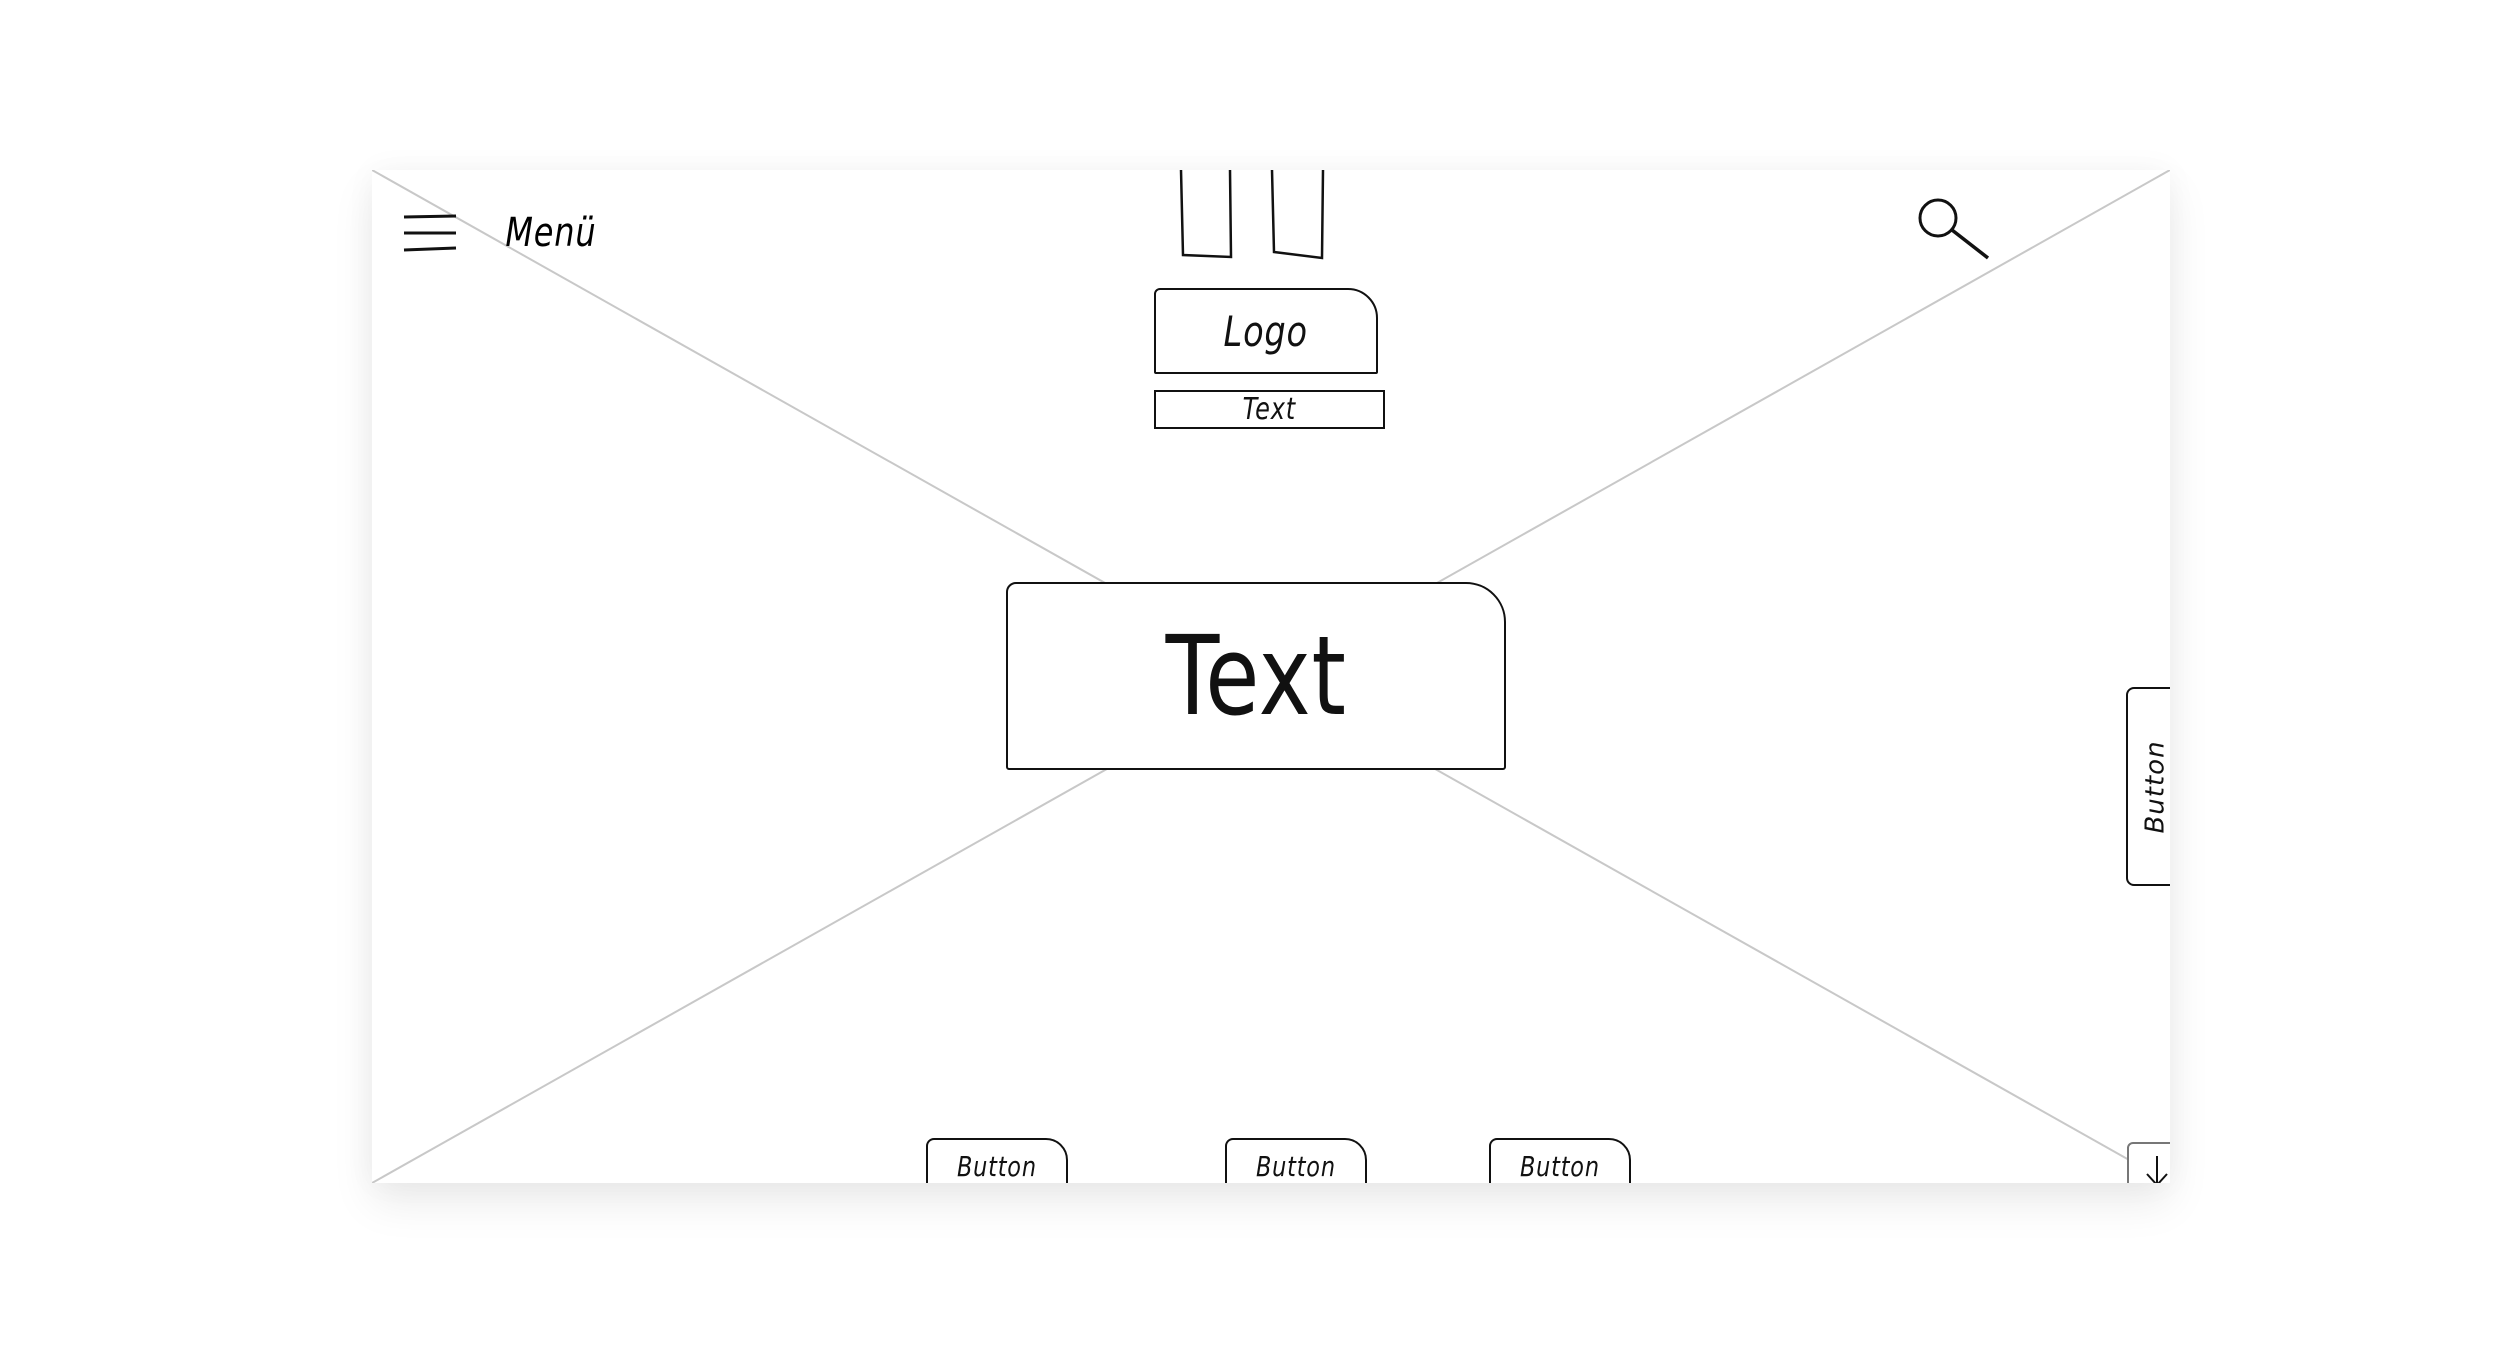  I want to click on side-button-label: Button, so click(2155, 786).